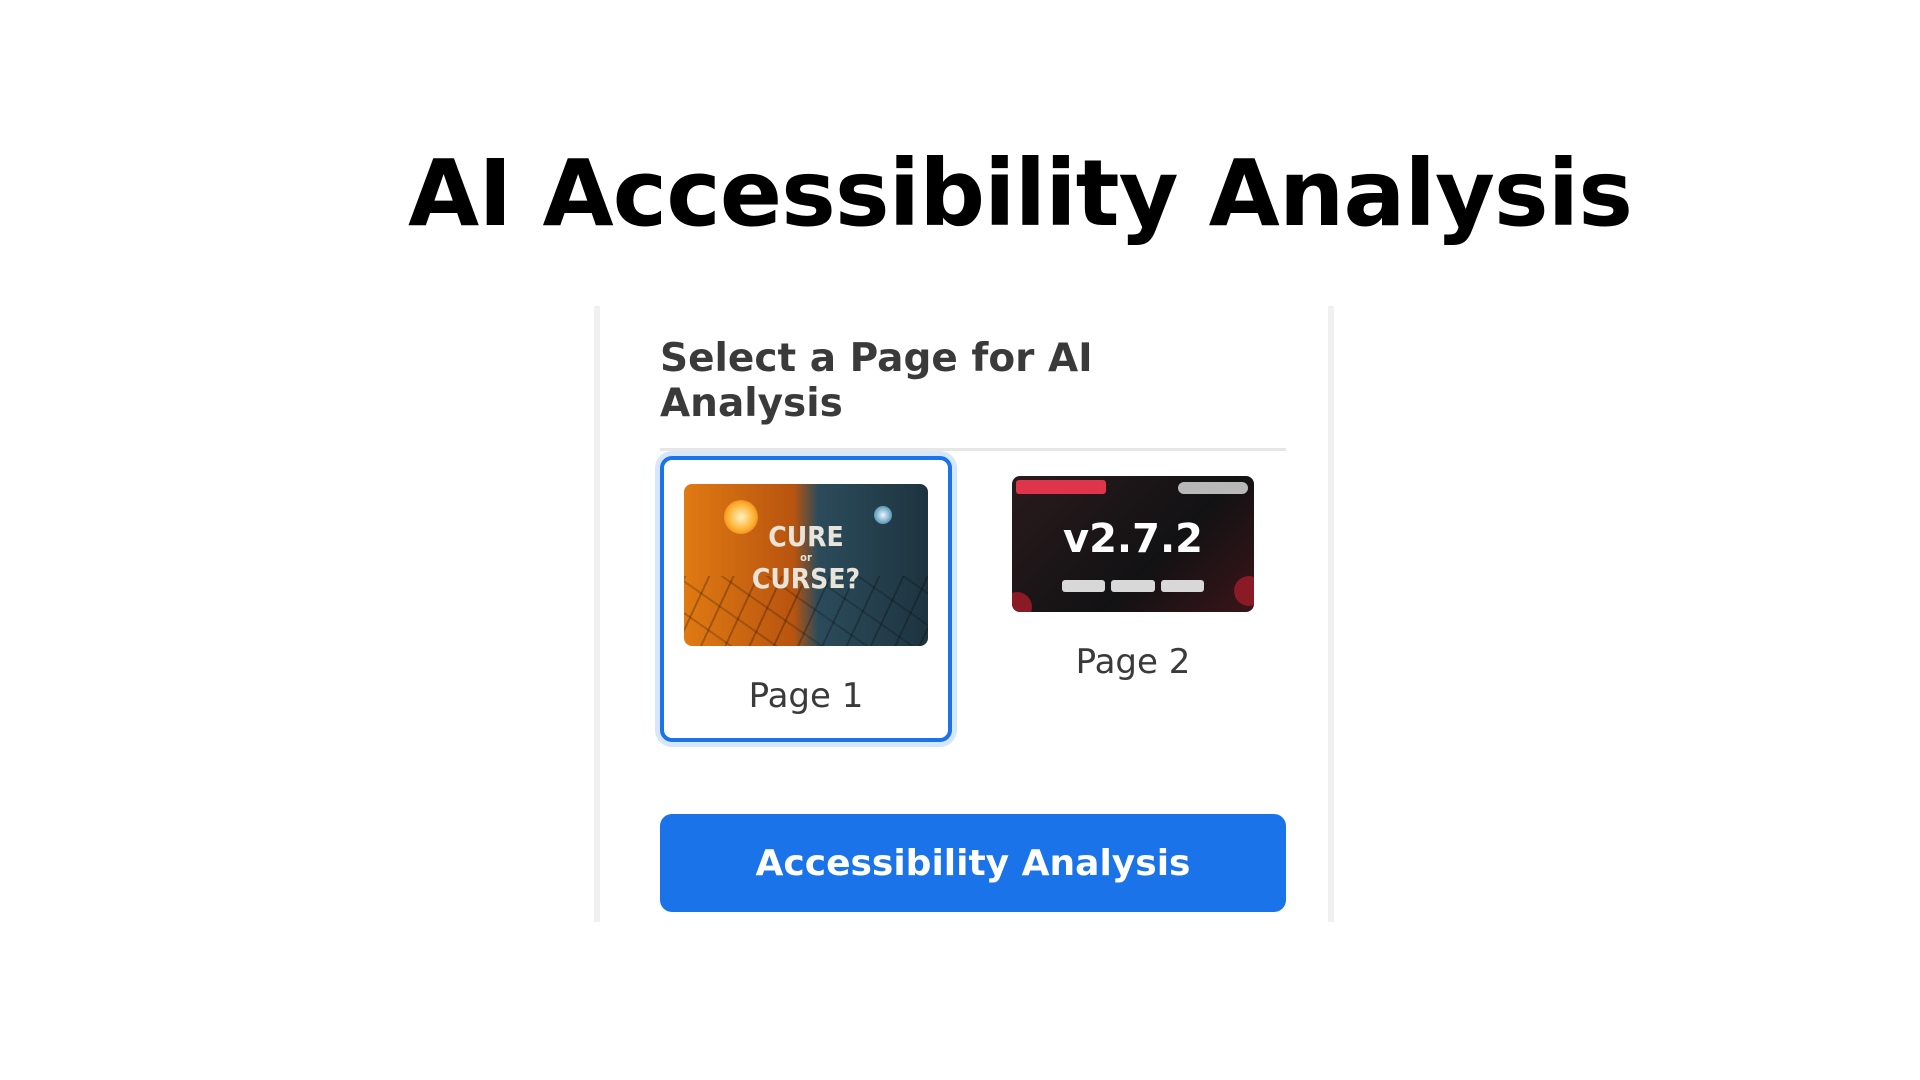 This screenshot has height=1080, width=1920. Describe the element at coordinates (973, 393) in the screenshot. I see `panel-heading: Select a Page for AI Analysis` at that location.